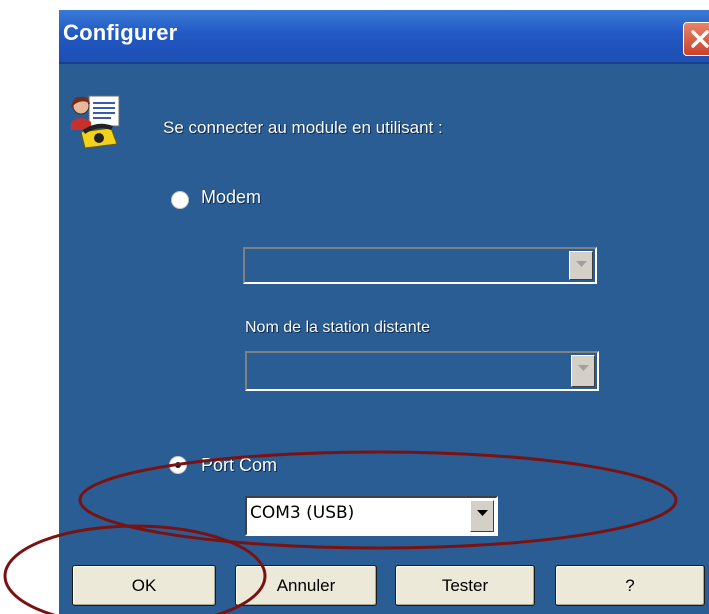 The width and height of the screenshot is (709, 614). What do you see at coordinates (180, 200) in the screenshot?
I see `modem-radio` at bounding box center [180, 200].